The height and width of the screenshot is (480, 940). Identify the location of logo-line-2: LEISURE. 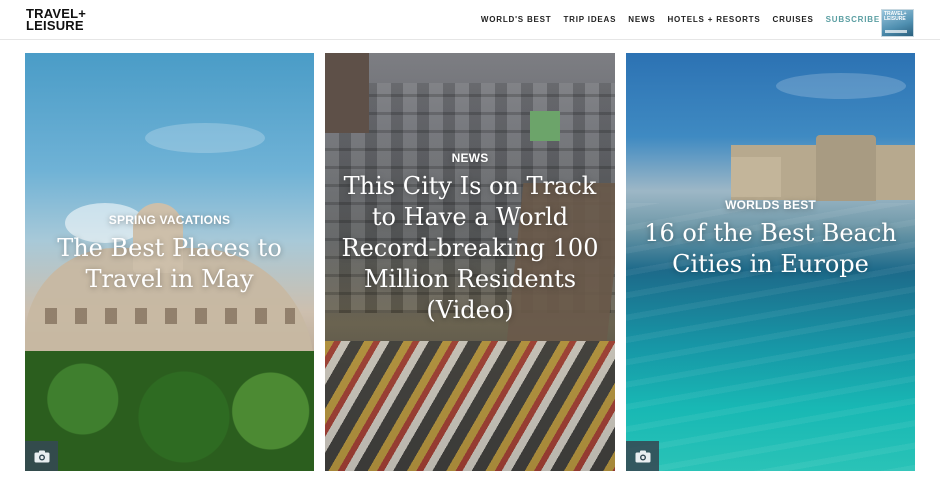
(55, 25).